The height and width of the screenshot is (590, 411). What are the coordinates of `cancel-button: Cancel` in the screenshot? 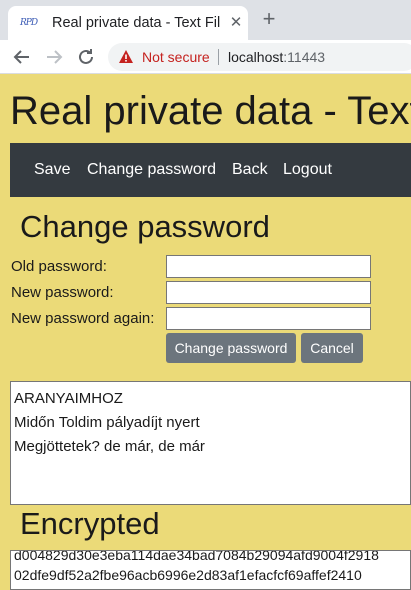 It's located at (332, 348).